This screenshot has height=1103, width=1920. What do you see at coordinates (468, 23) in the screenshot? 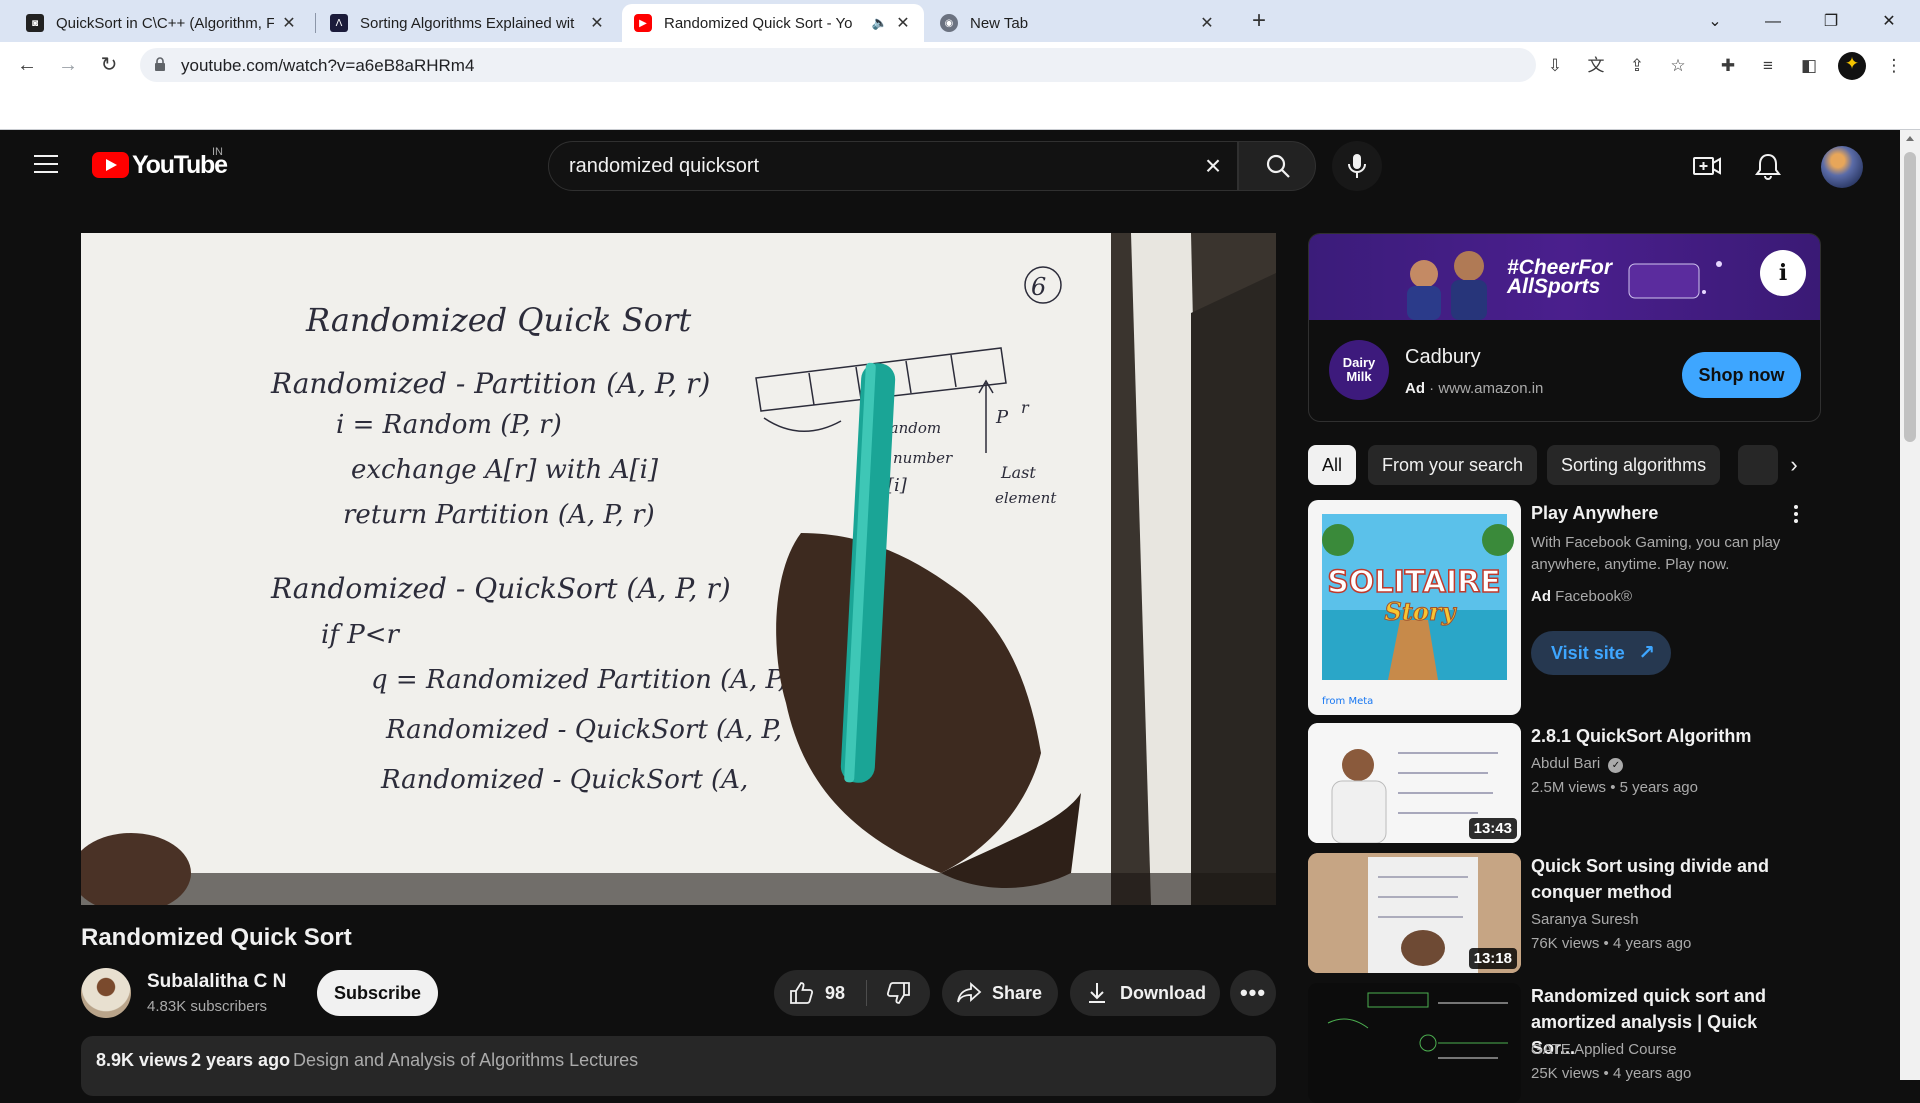
I see `browser-tab-2: Λ Sorting Algorithms Explained wit ✕` at bounding box center [468, 23].